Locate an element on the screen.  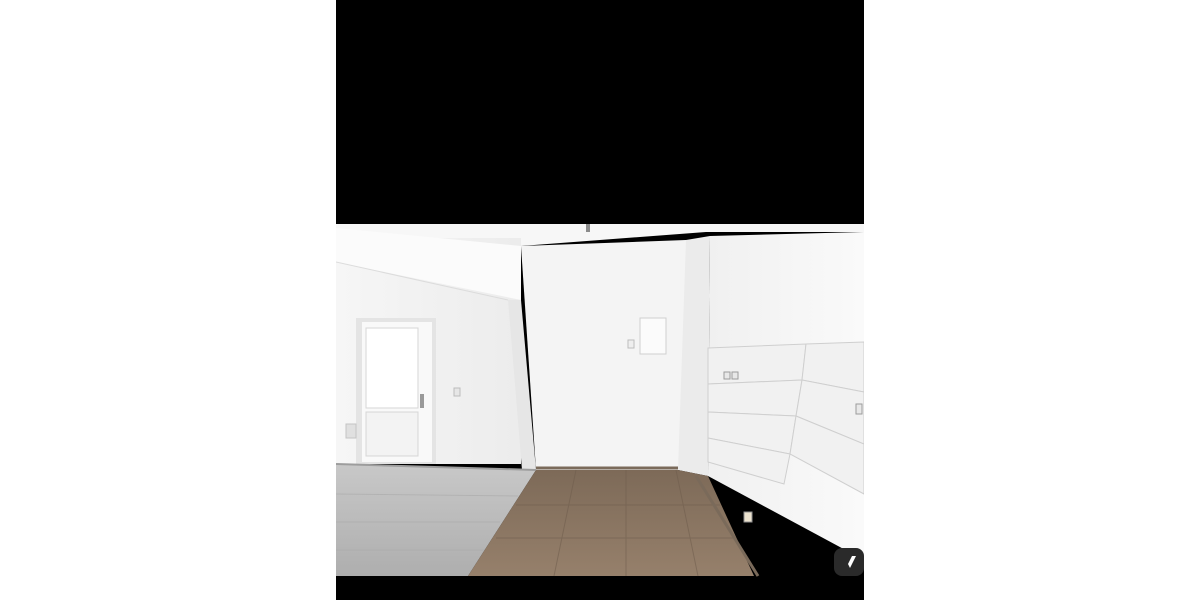
door-glass is located at coordinates (392, 368).